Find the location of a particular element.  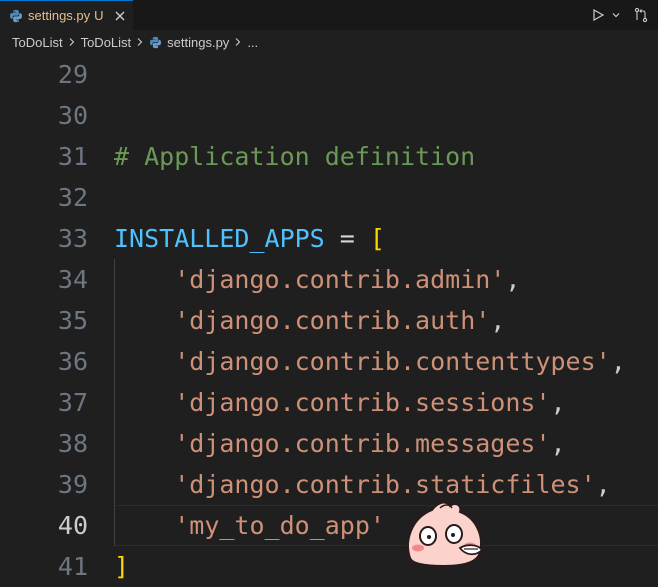

line-number: 32 is located at coordinates (72, 197).